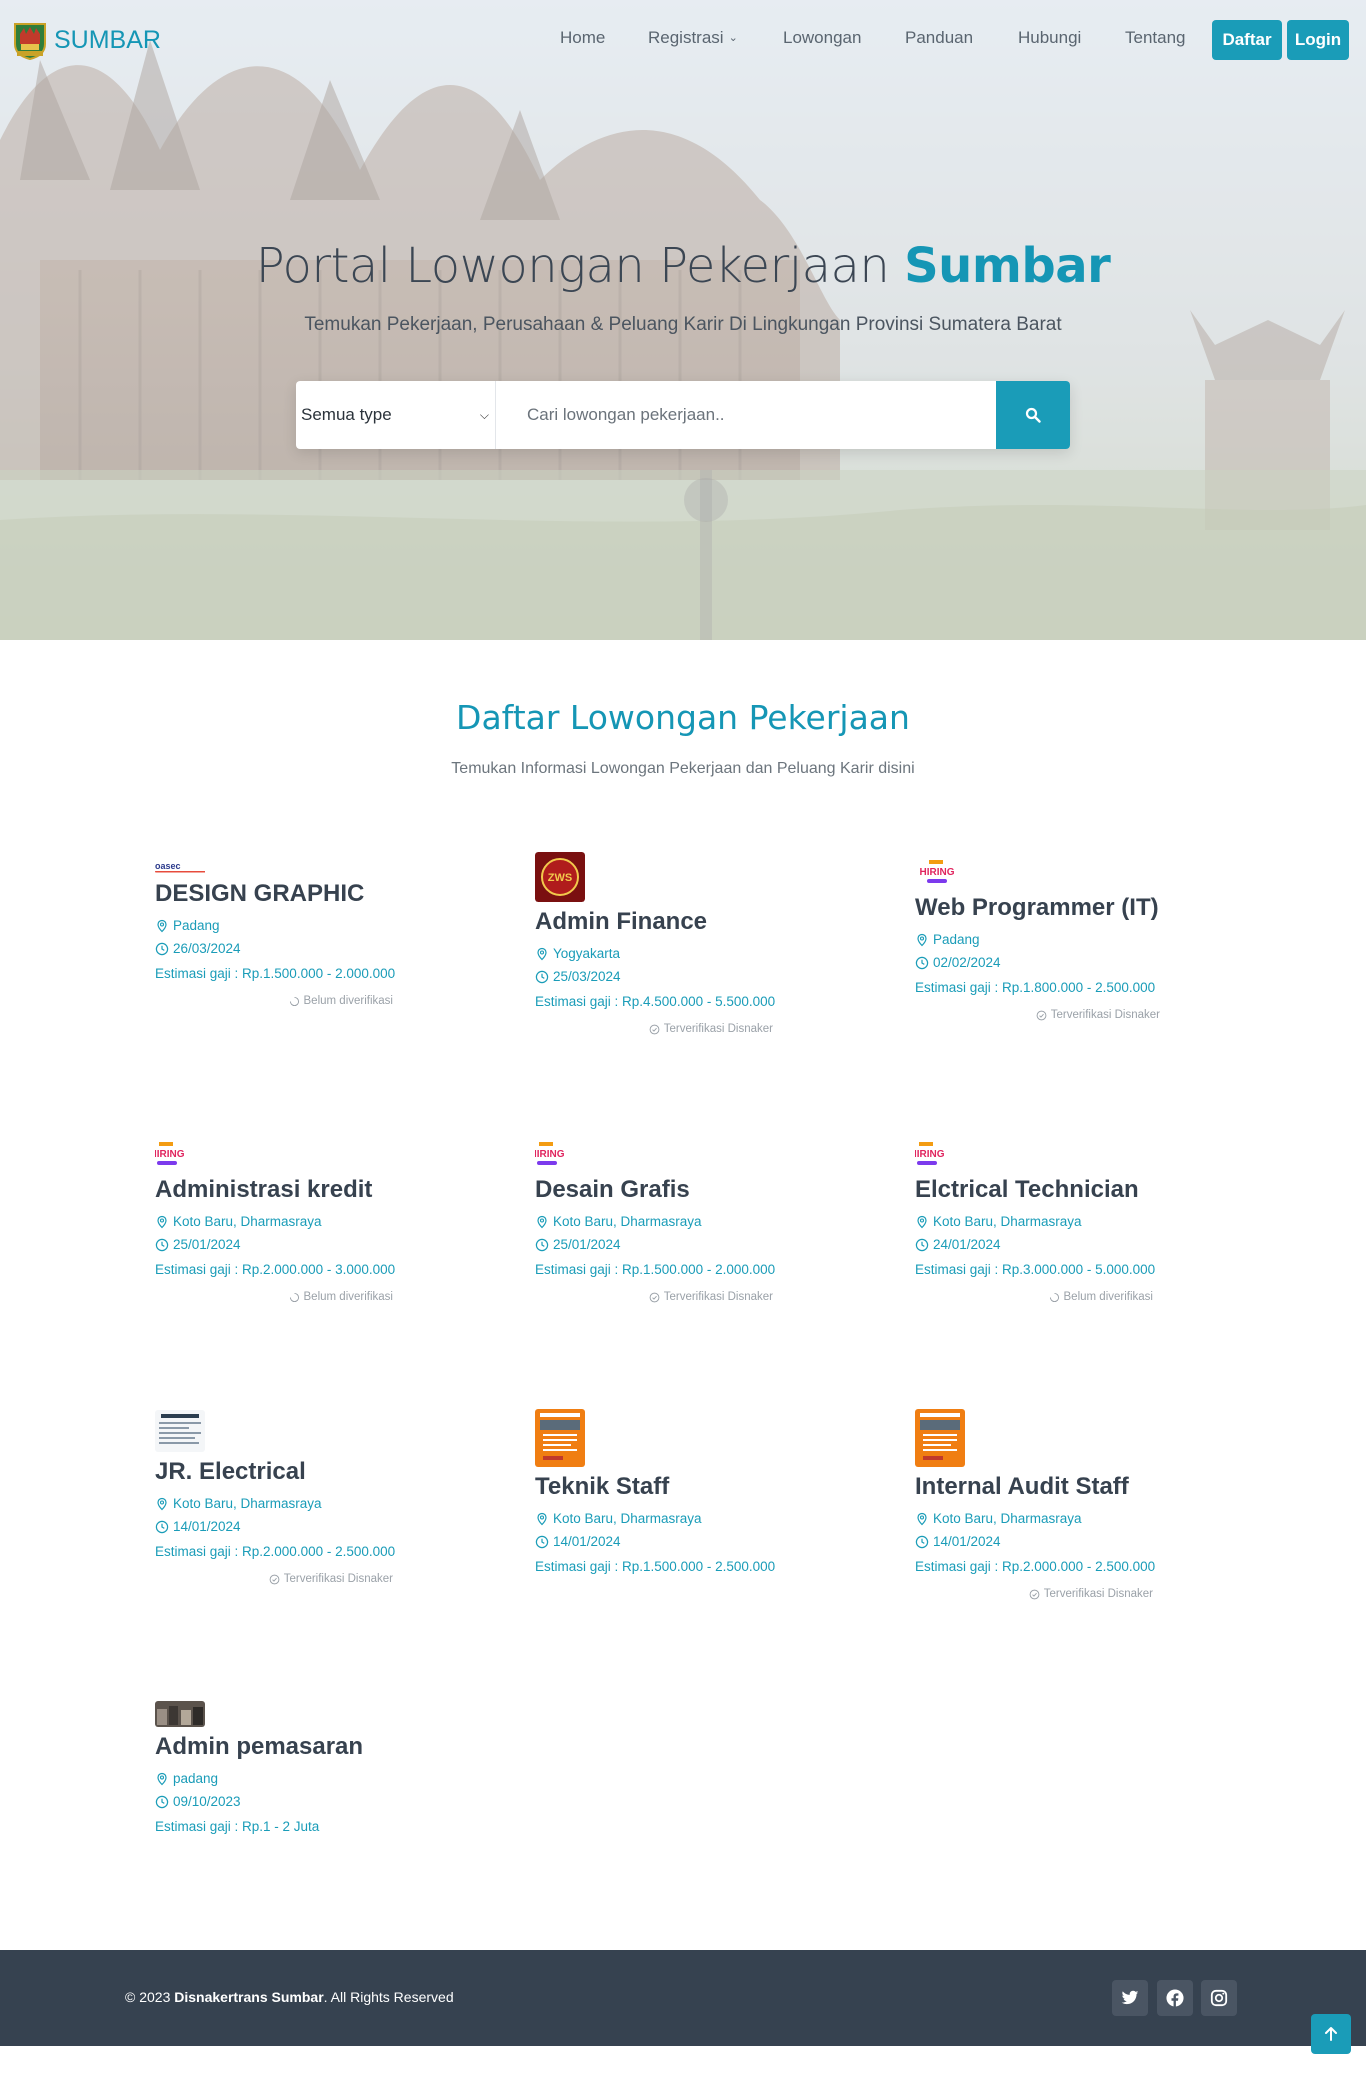 The height and width of the screenshot is (2073, 1366). Describe the element at coordinates (939, 38) in the screenshot. I see `nav-panduan: Panduan` at that location.